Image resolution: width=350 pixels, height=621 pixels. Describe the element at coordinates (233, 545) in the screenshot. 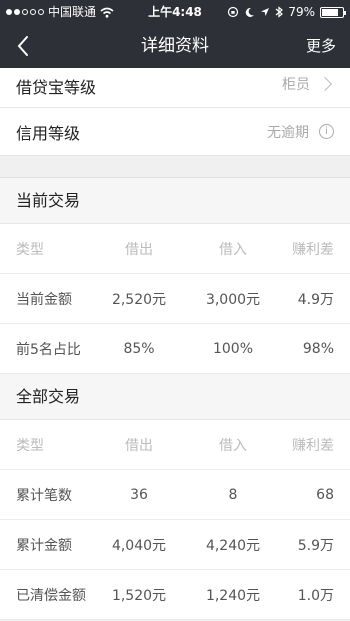

I see `table-cell: 4,240元` at that location.